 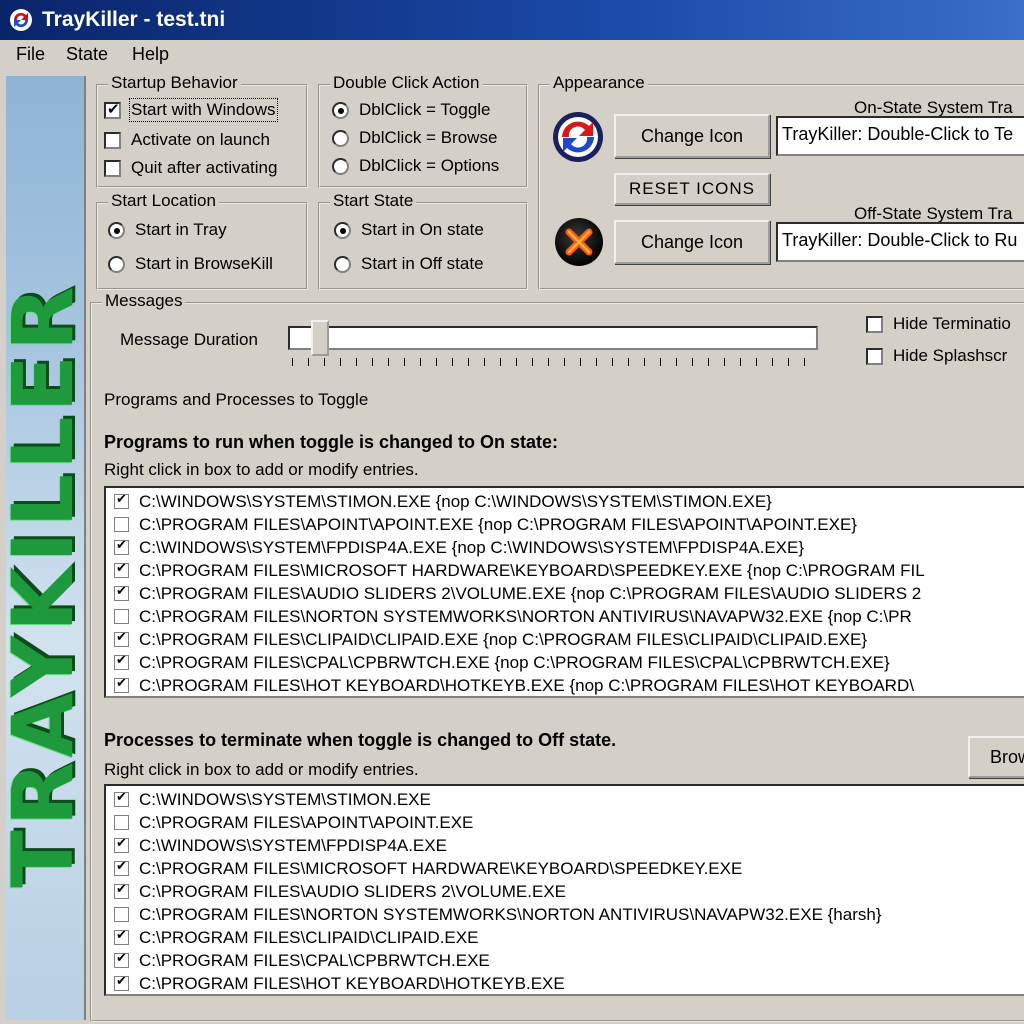 What do you see at coordinates (692, 242) in the screenshot?
I see `off-change-icon-button: Change Icon` at bounding box center [692, 242].